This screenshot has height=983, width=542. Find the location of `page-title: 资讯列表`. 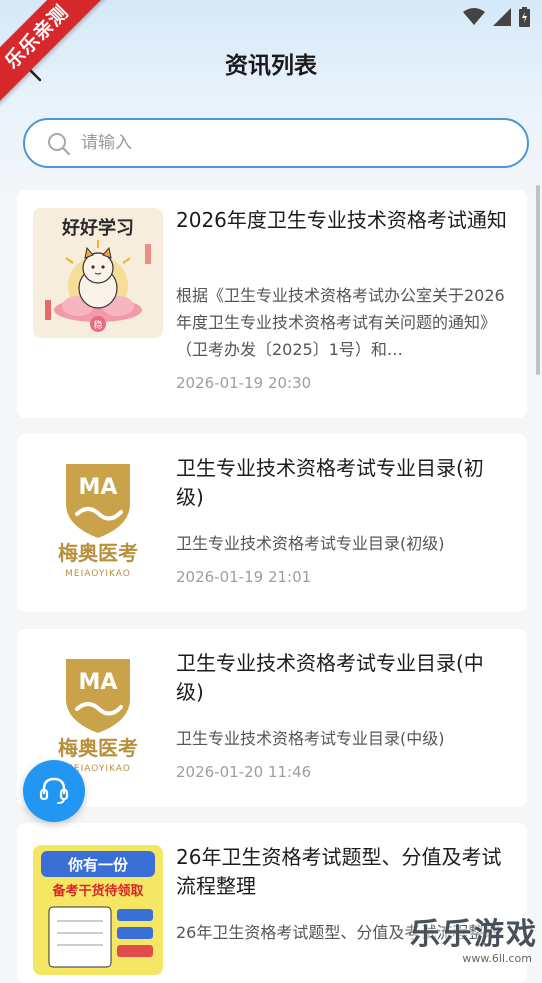

page-title: 资讯列表 is located at coordinates (271, 66).